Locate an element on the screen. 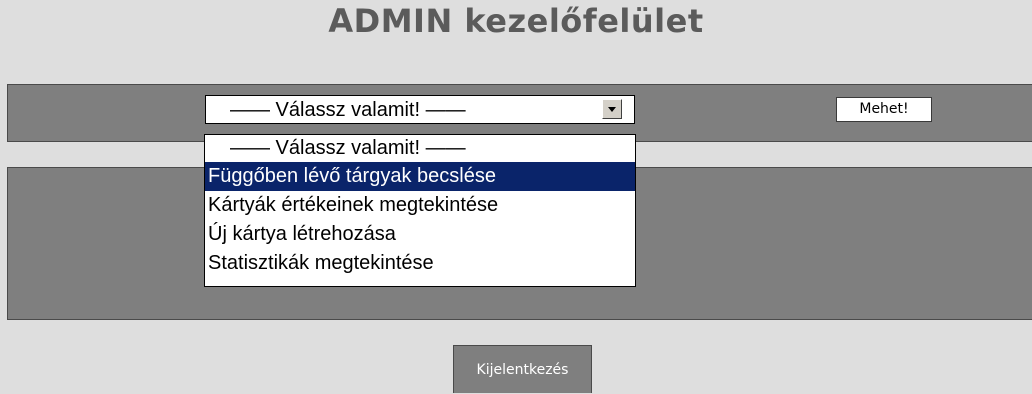 This screenshot has width=1032, height=394. go-button: Mehet! is located at coordinates (884, 109).